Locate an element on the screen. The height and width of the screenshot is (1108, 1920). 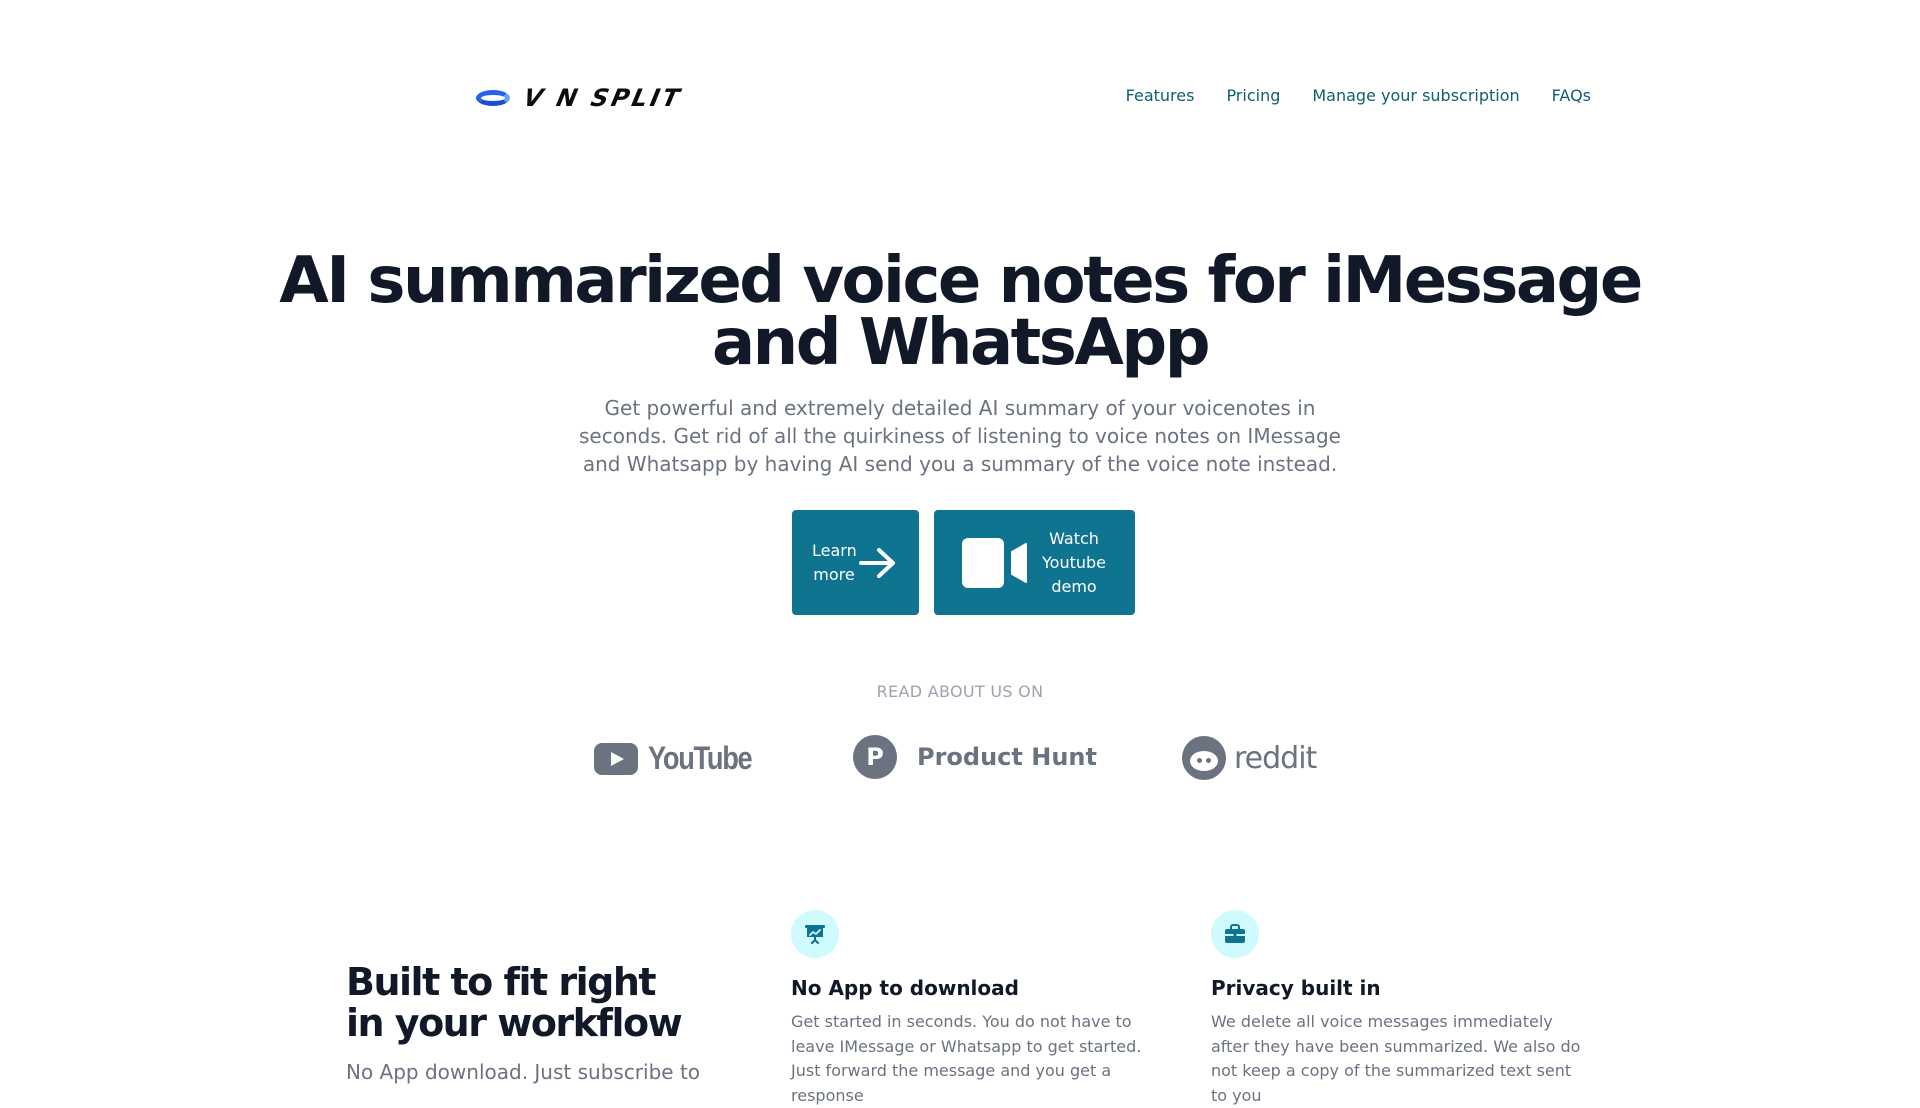
features-subtitle: No App download. Just subscribe to is located at coordinates (523, 1072).